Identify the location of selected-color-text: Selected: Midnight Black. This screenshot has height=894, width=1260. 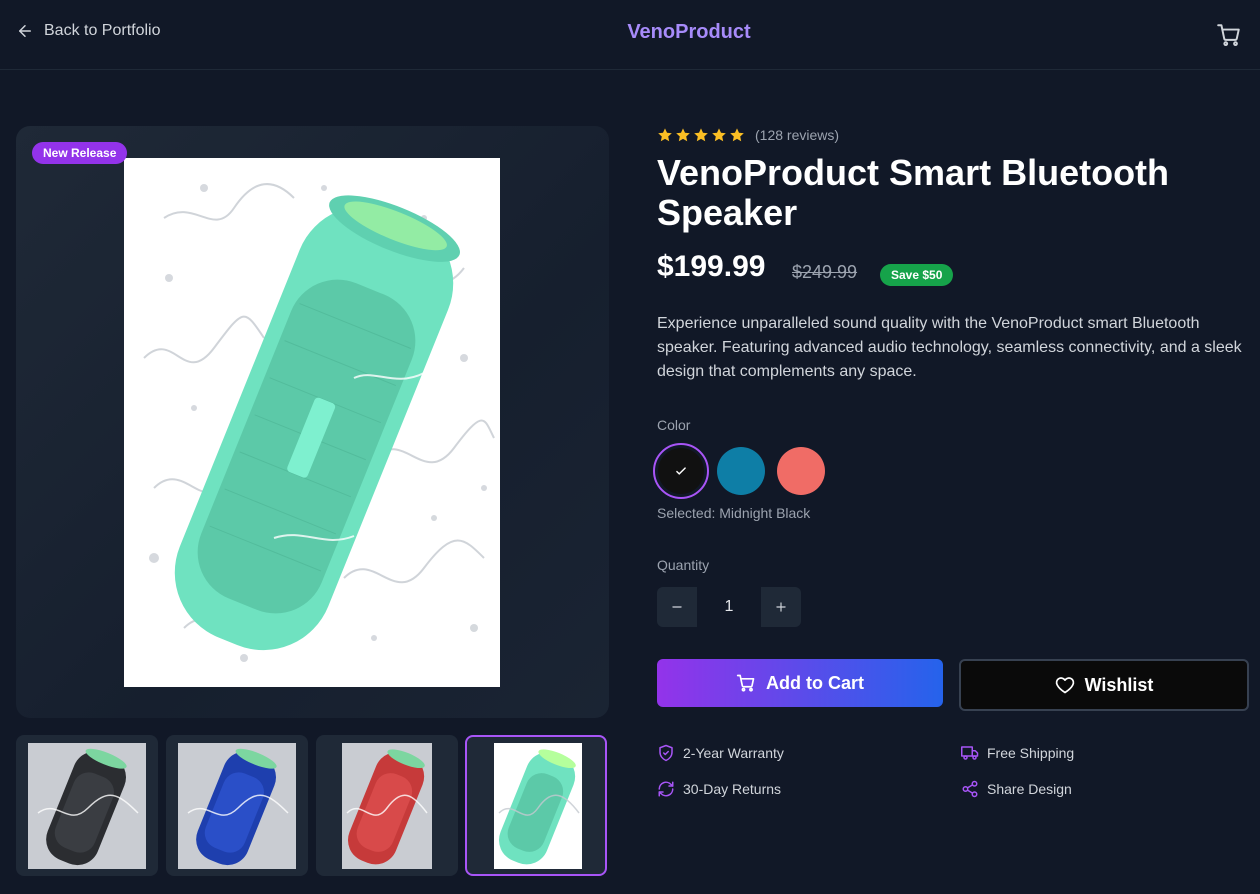
(734, 513).